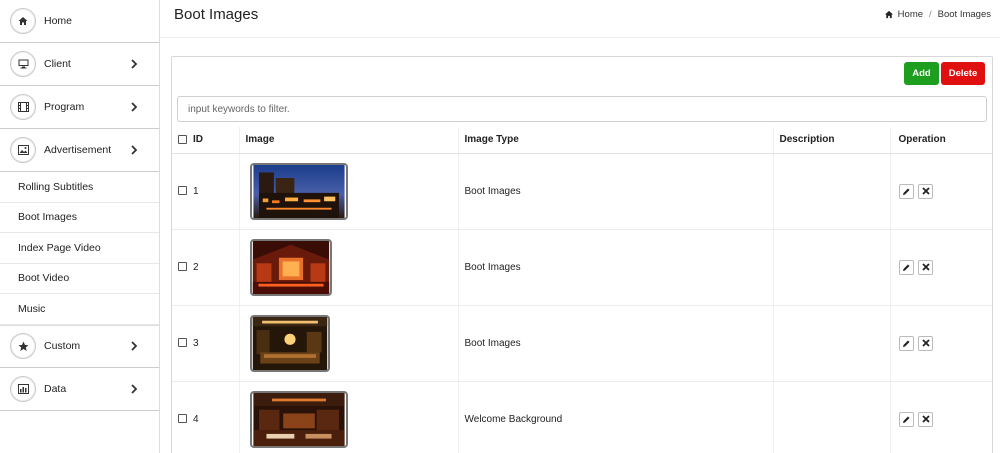  Describe the element at coordinates (79, 248) in the screenshot. I see `sidebar-subitem-index-page-video: Index Page Video` at that location.